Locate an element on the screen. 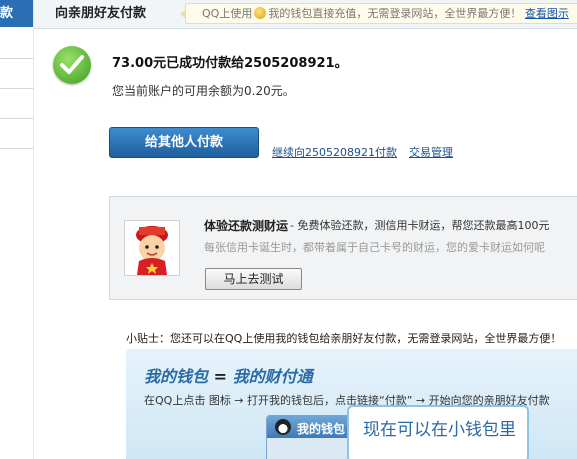  fortune-god-avatar is located at coordinates (152, 248).